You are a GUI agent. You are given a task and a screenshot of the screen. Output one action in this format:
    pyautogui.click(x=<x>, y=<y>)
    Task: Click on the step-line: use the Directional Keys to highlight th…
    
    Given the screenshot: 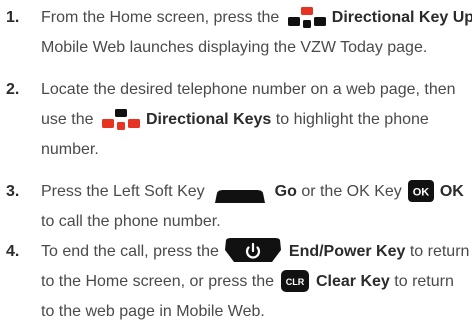 What is the action you would take?
    pyautogui.click(x=235, y=120)
    